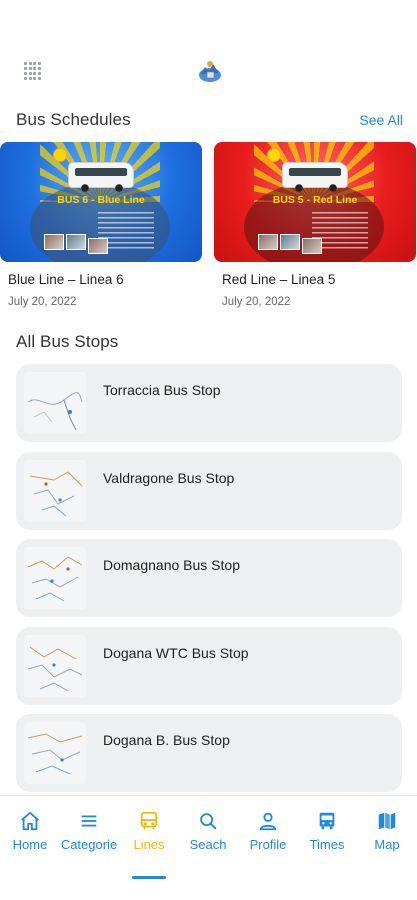  I want to click on schedule-image-red: BUS 5 - Red Line, so click(315, 202).